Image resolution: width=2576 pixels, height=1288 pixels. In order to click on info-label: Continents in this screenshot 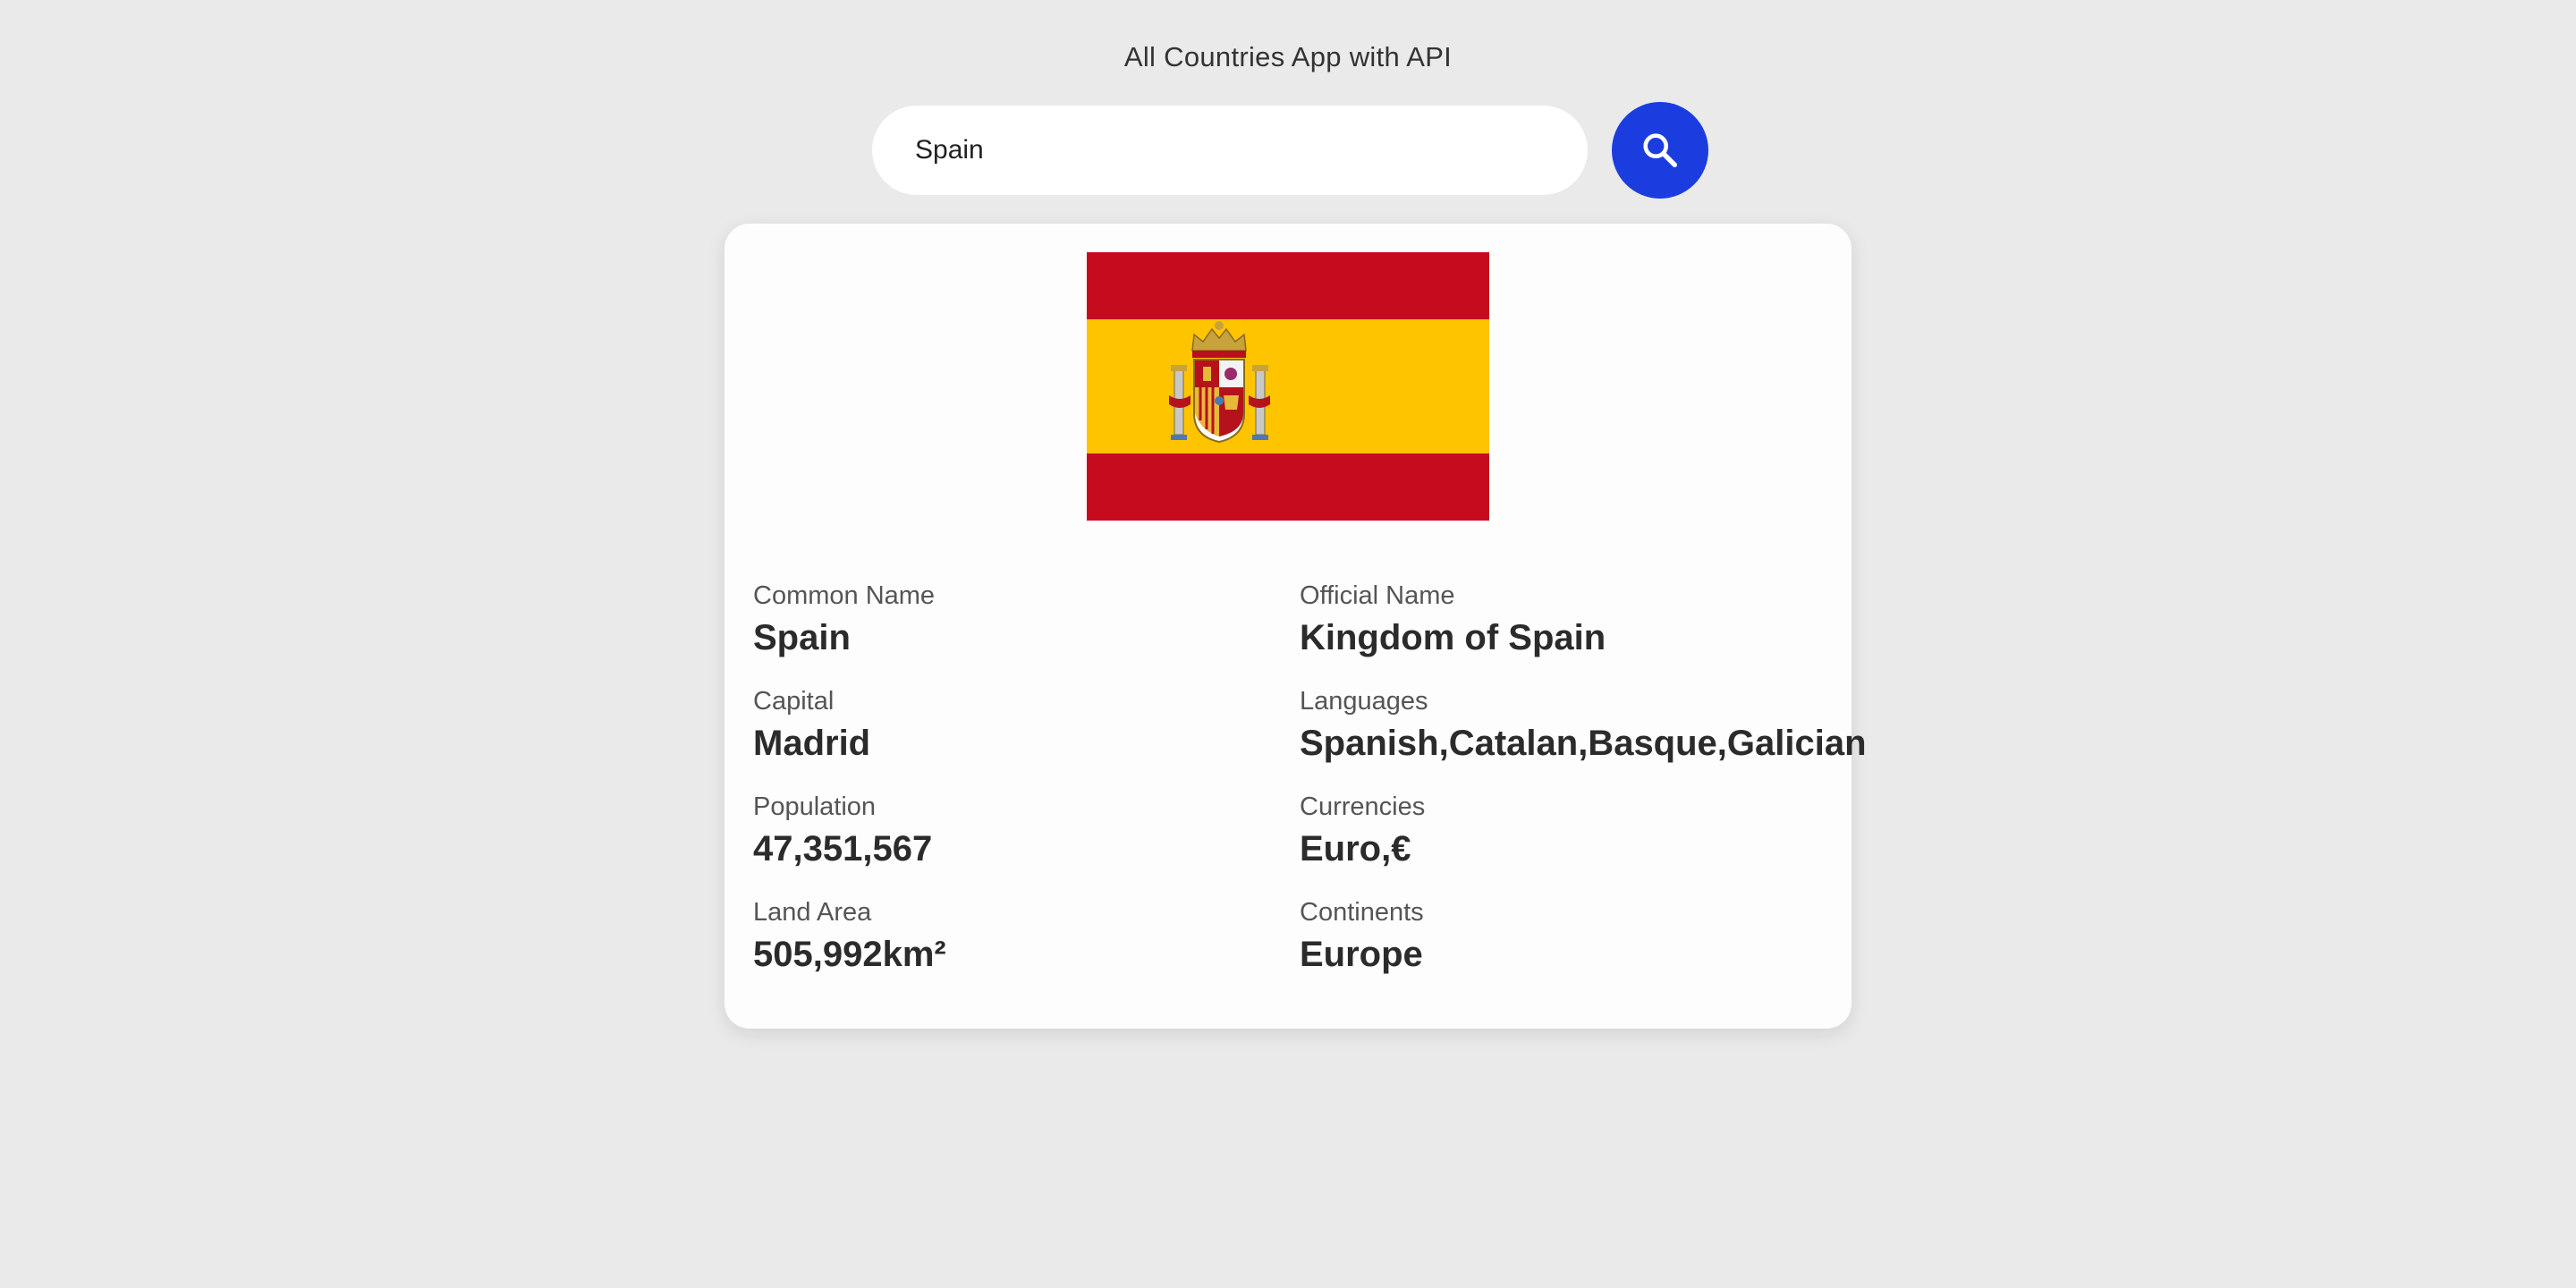, I will do `click(1362, 912)`.